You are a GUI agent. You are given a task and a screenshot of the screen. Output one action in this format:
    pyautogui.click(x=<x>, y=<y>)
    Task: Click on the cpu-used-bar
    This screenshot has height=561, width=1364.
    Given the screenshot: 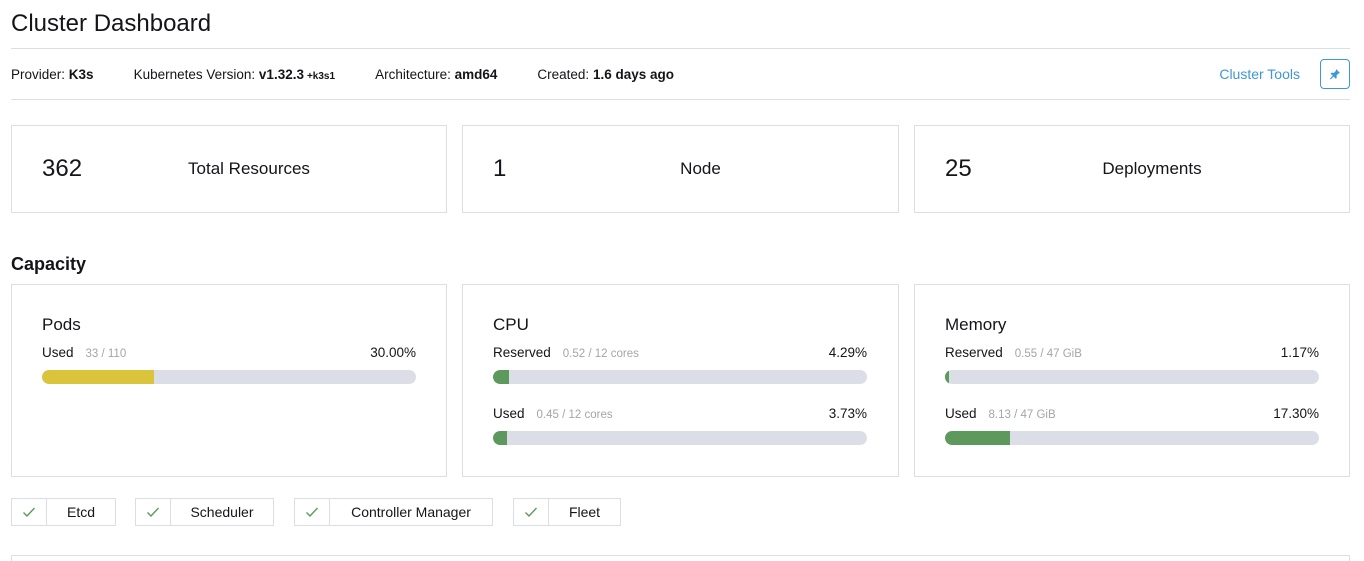 What is the action you would take?
    pyautogui.click(x=680, y=438)
    